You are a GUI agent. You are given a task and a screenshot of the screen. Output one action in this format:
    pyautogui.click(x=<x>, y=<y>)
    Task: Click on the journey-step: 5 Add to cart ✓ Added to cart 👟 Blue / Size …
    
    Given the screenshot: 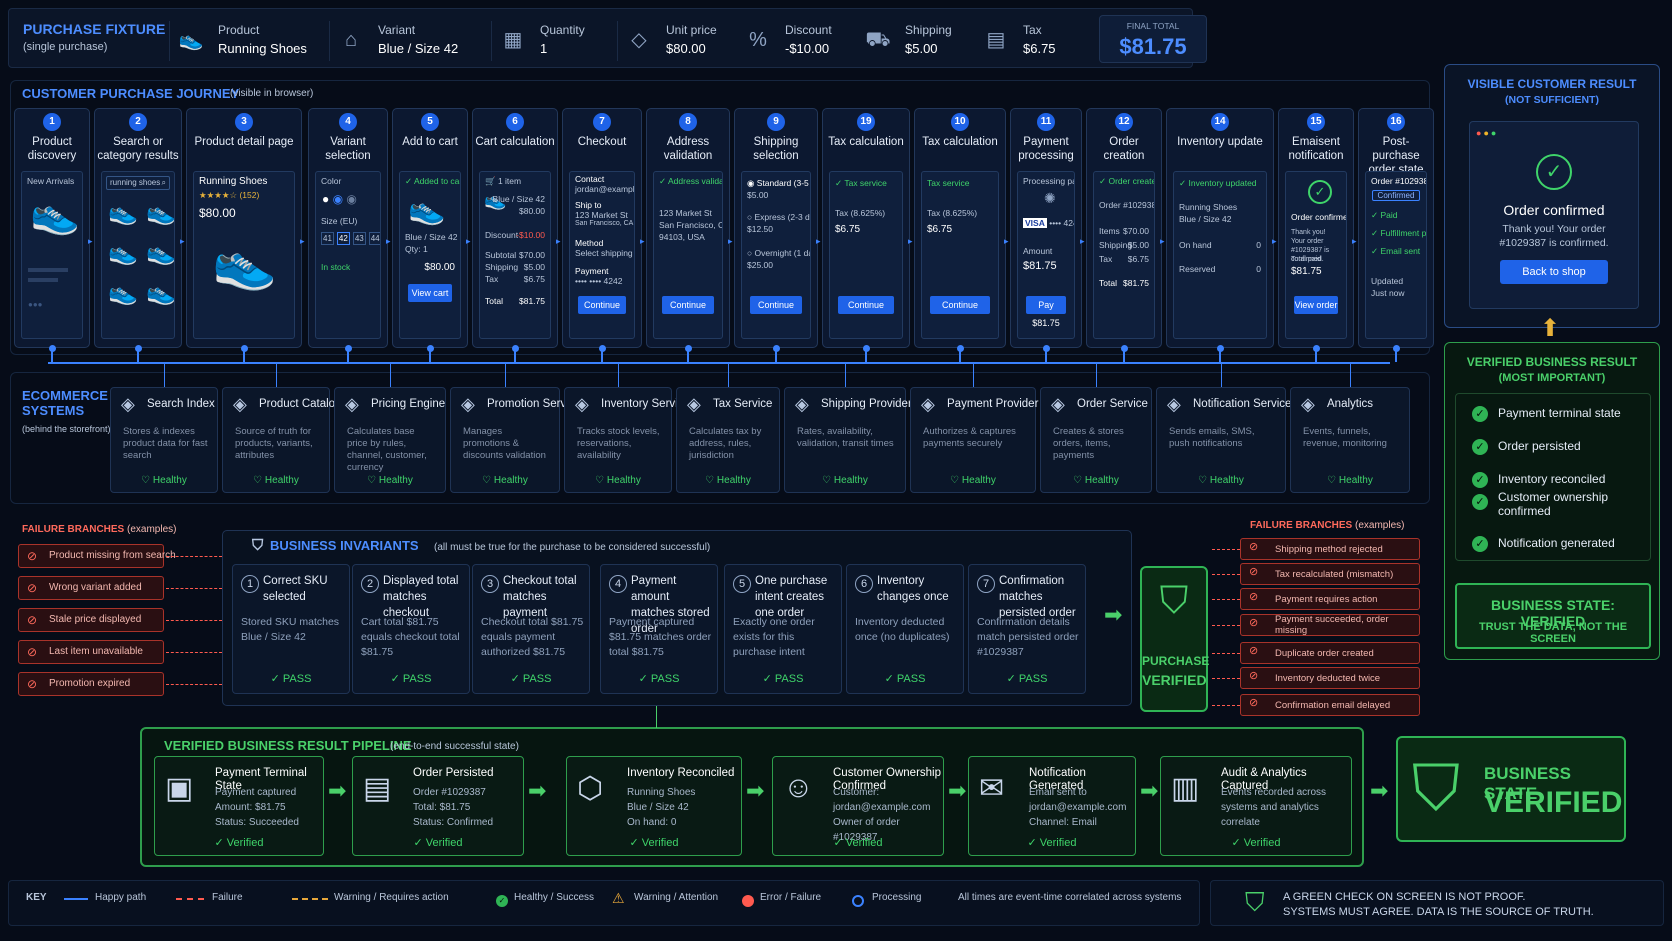 What is the action you would take?
    pyautogui.click(x=430, y=228)
    